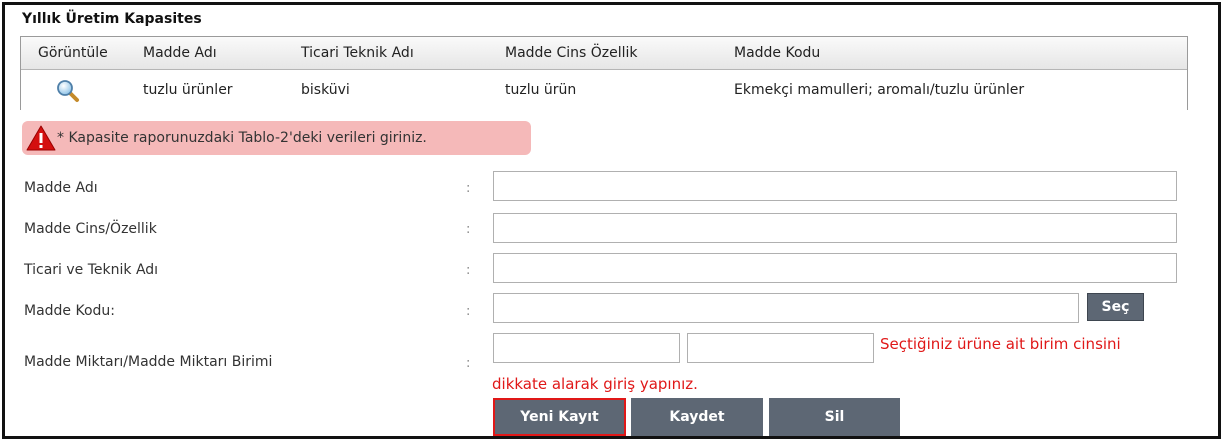  What do you see at coordinates (834, 417) in the screenshot?
I see `delete-button: Sil` at bounding box center [834, 417].